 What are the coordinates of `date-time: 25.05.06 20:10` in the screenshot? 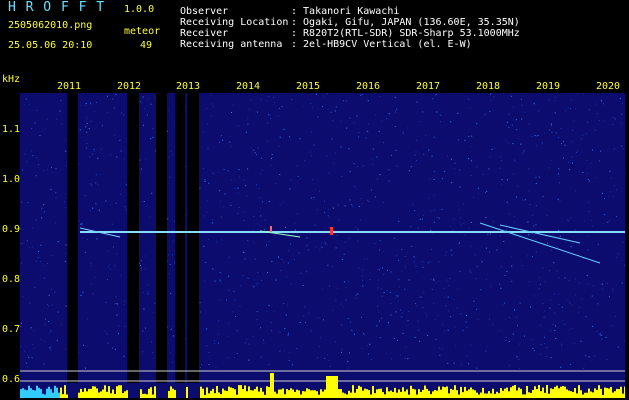 It's located at (50, 45).